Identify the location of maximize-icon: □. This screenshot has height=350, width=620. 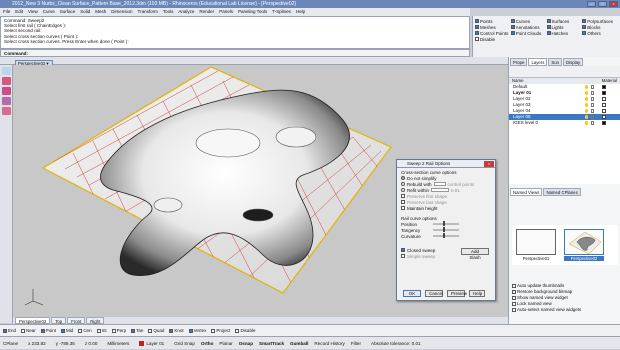
(602, 4).